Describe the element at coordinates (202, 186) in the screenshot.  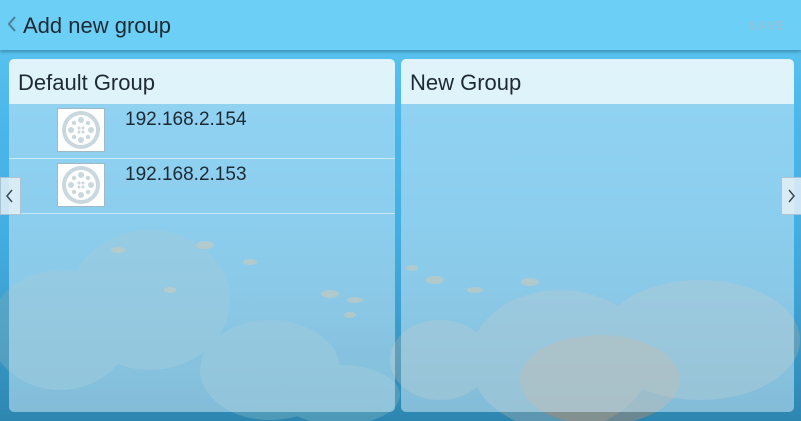
I see `list-item: 192.168.2.153` at that location.